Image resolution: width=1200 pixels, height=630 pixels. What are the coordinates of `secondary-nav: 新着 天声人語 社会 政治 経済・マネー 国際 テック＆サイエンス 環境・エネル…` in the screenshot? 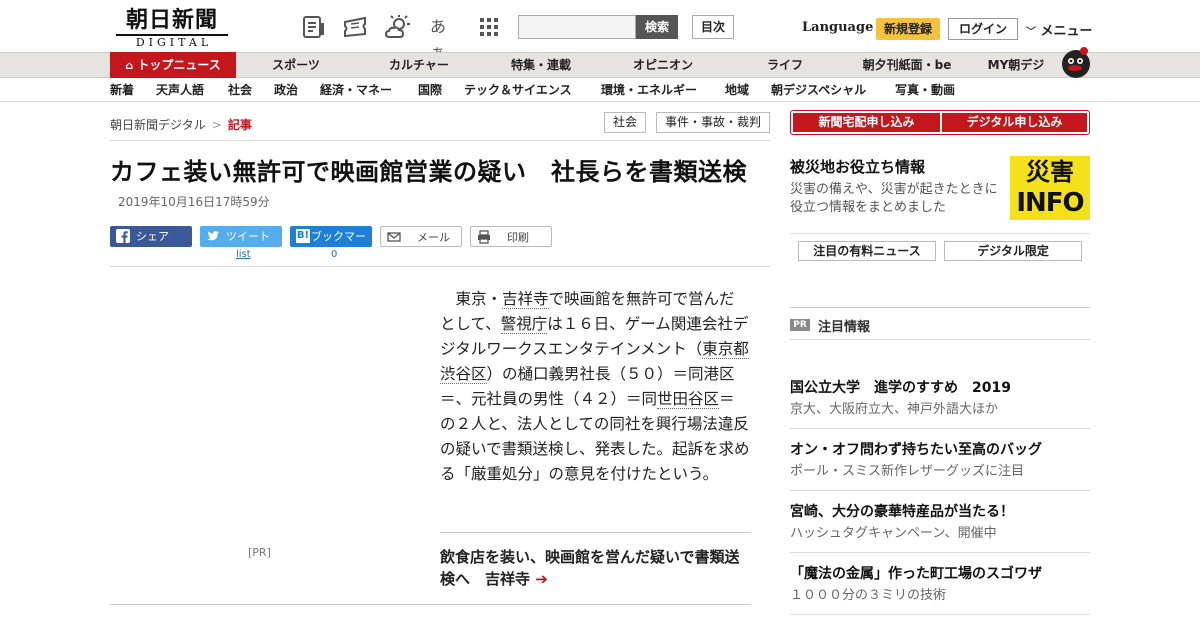 It's located at (600, 90).